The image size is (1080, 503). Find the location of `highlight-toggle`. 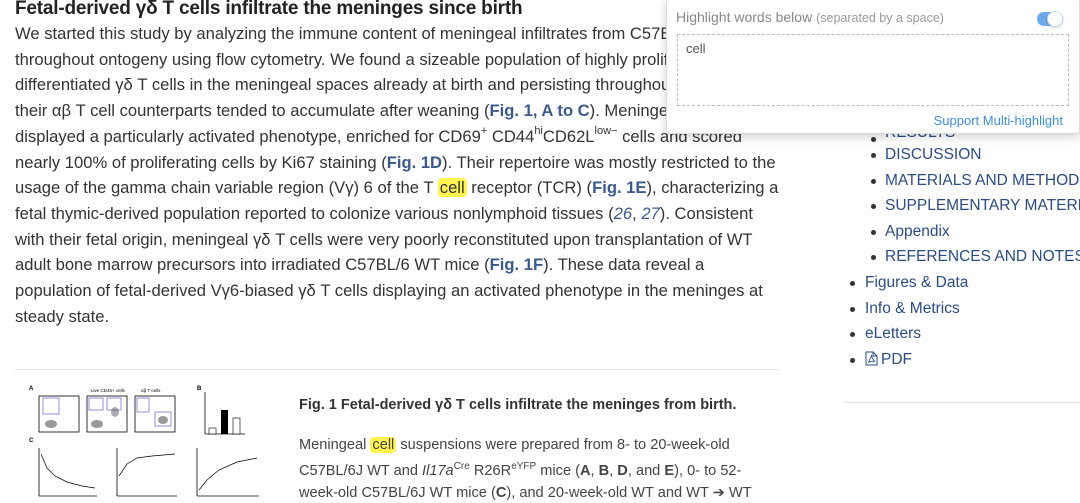

highlight-toggle is located at coordinates (1050, 19).